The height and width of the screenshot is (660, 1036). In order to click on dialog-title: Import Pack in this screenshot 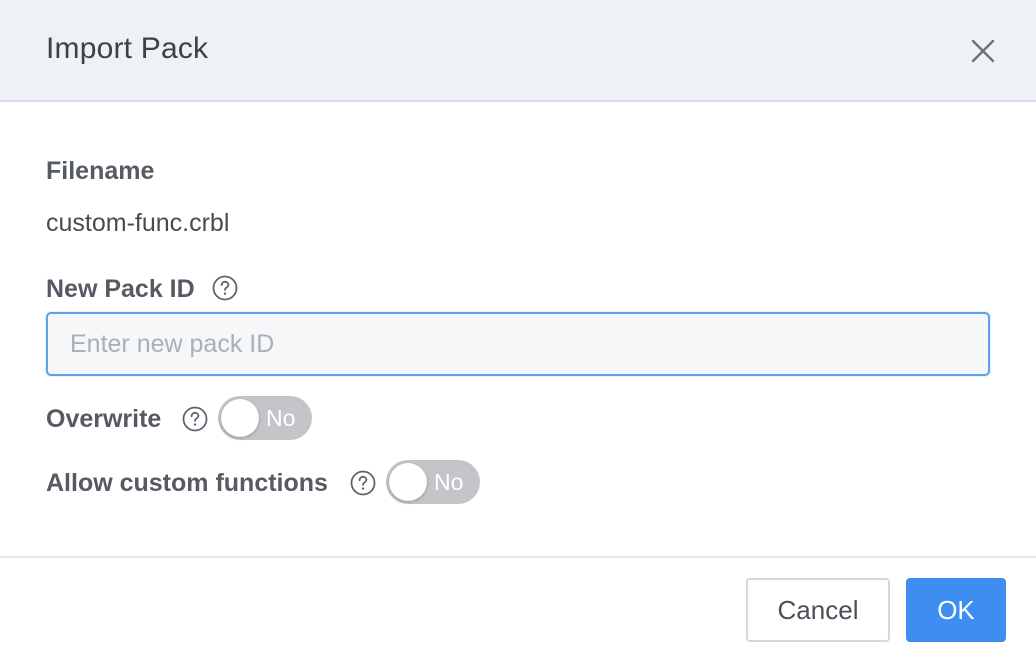, I will do `click(127, 48)`.